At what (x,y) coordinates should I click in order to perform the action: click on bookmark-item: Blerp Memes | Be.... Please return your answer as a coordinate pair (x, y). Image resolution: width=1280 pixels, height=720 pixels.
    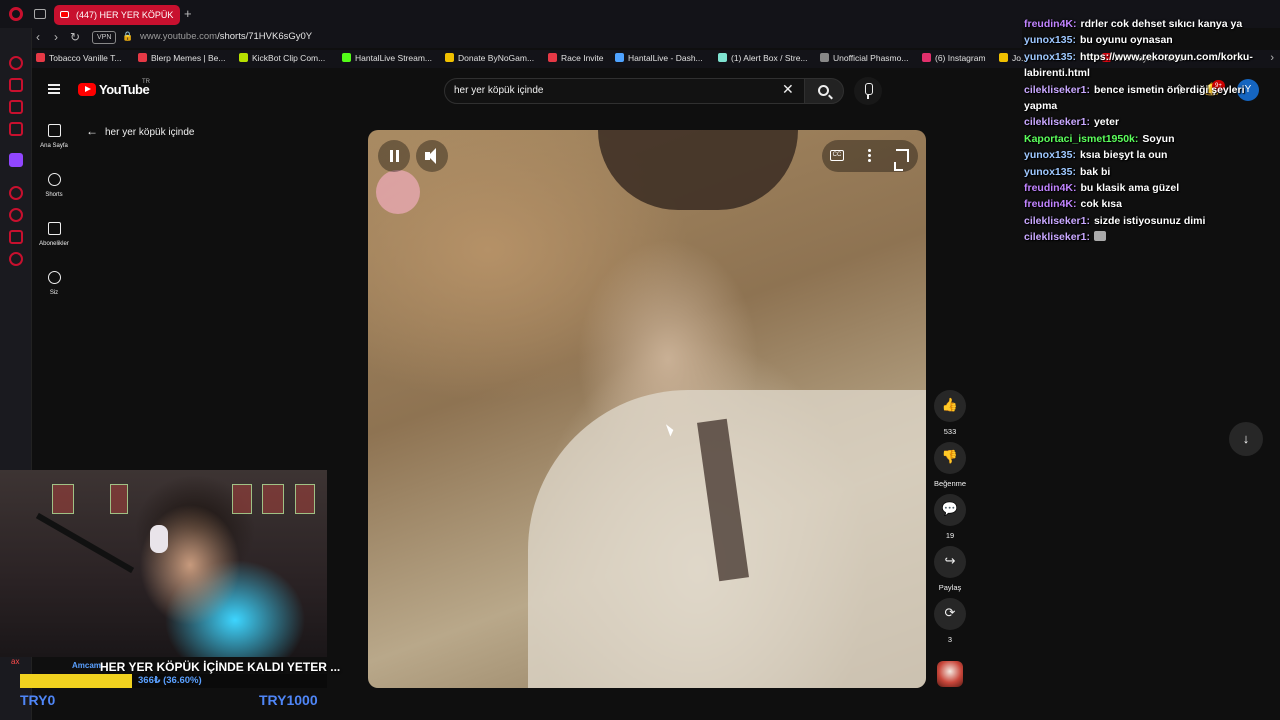
    Looking at the image, I should click on (181, 58).